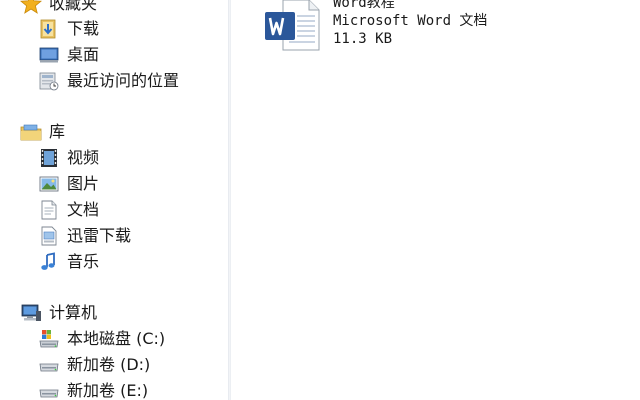 The height and width of the screenshot is (400, 640). I want to click on nav-item-label: 音乐, so click(83, 261).